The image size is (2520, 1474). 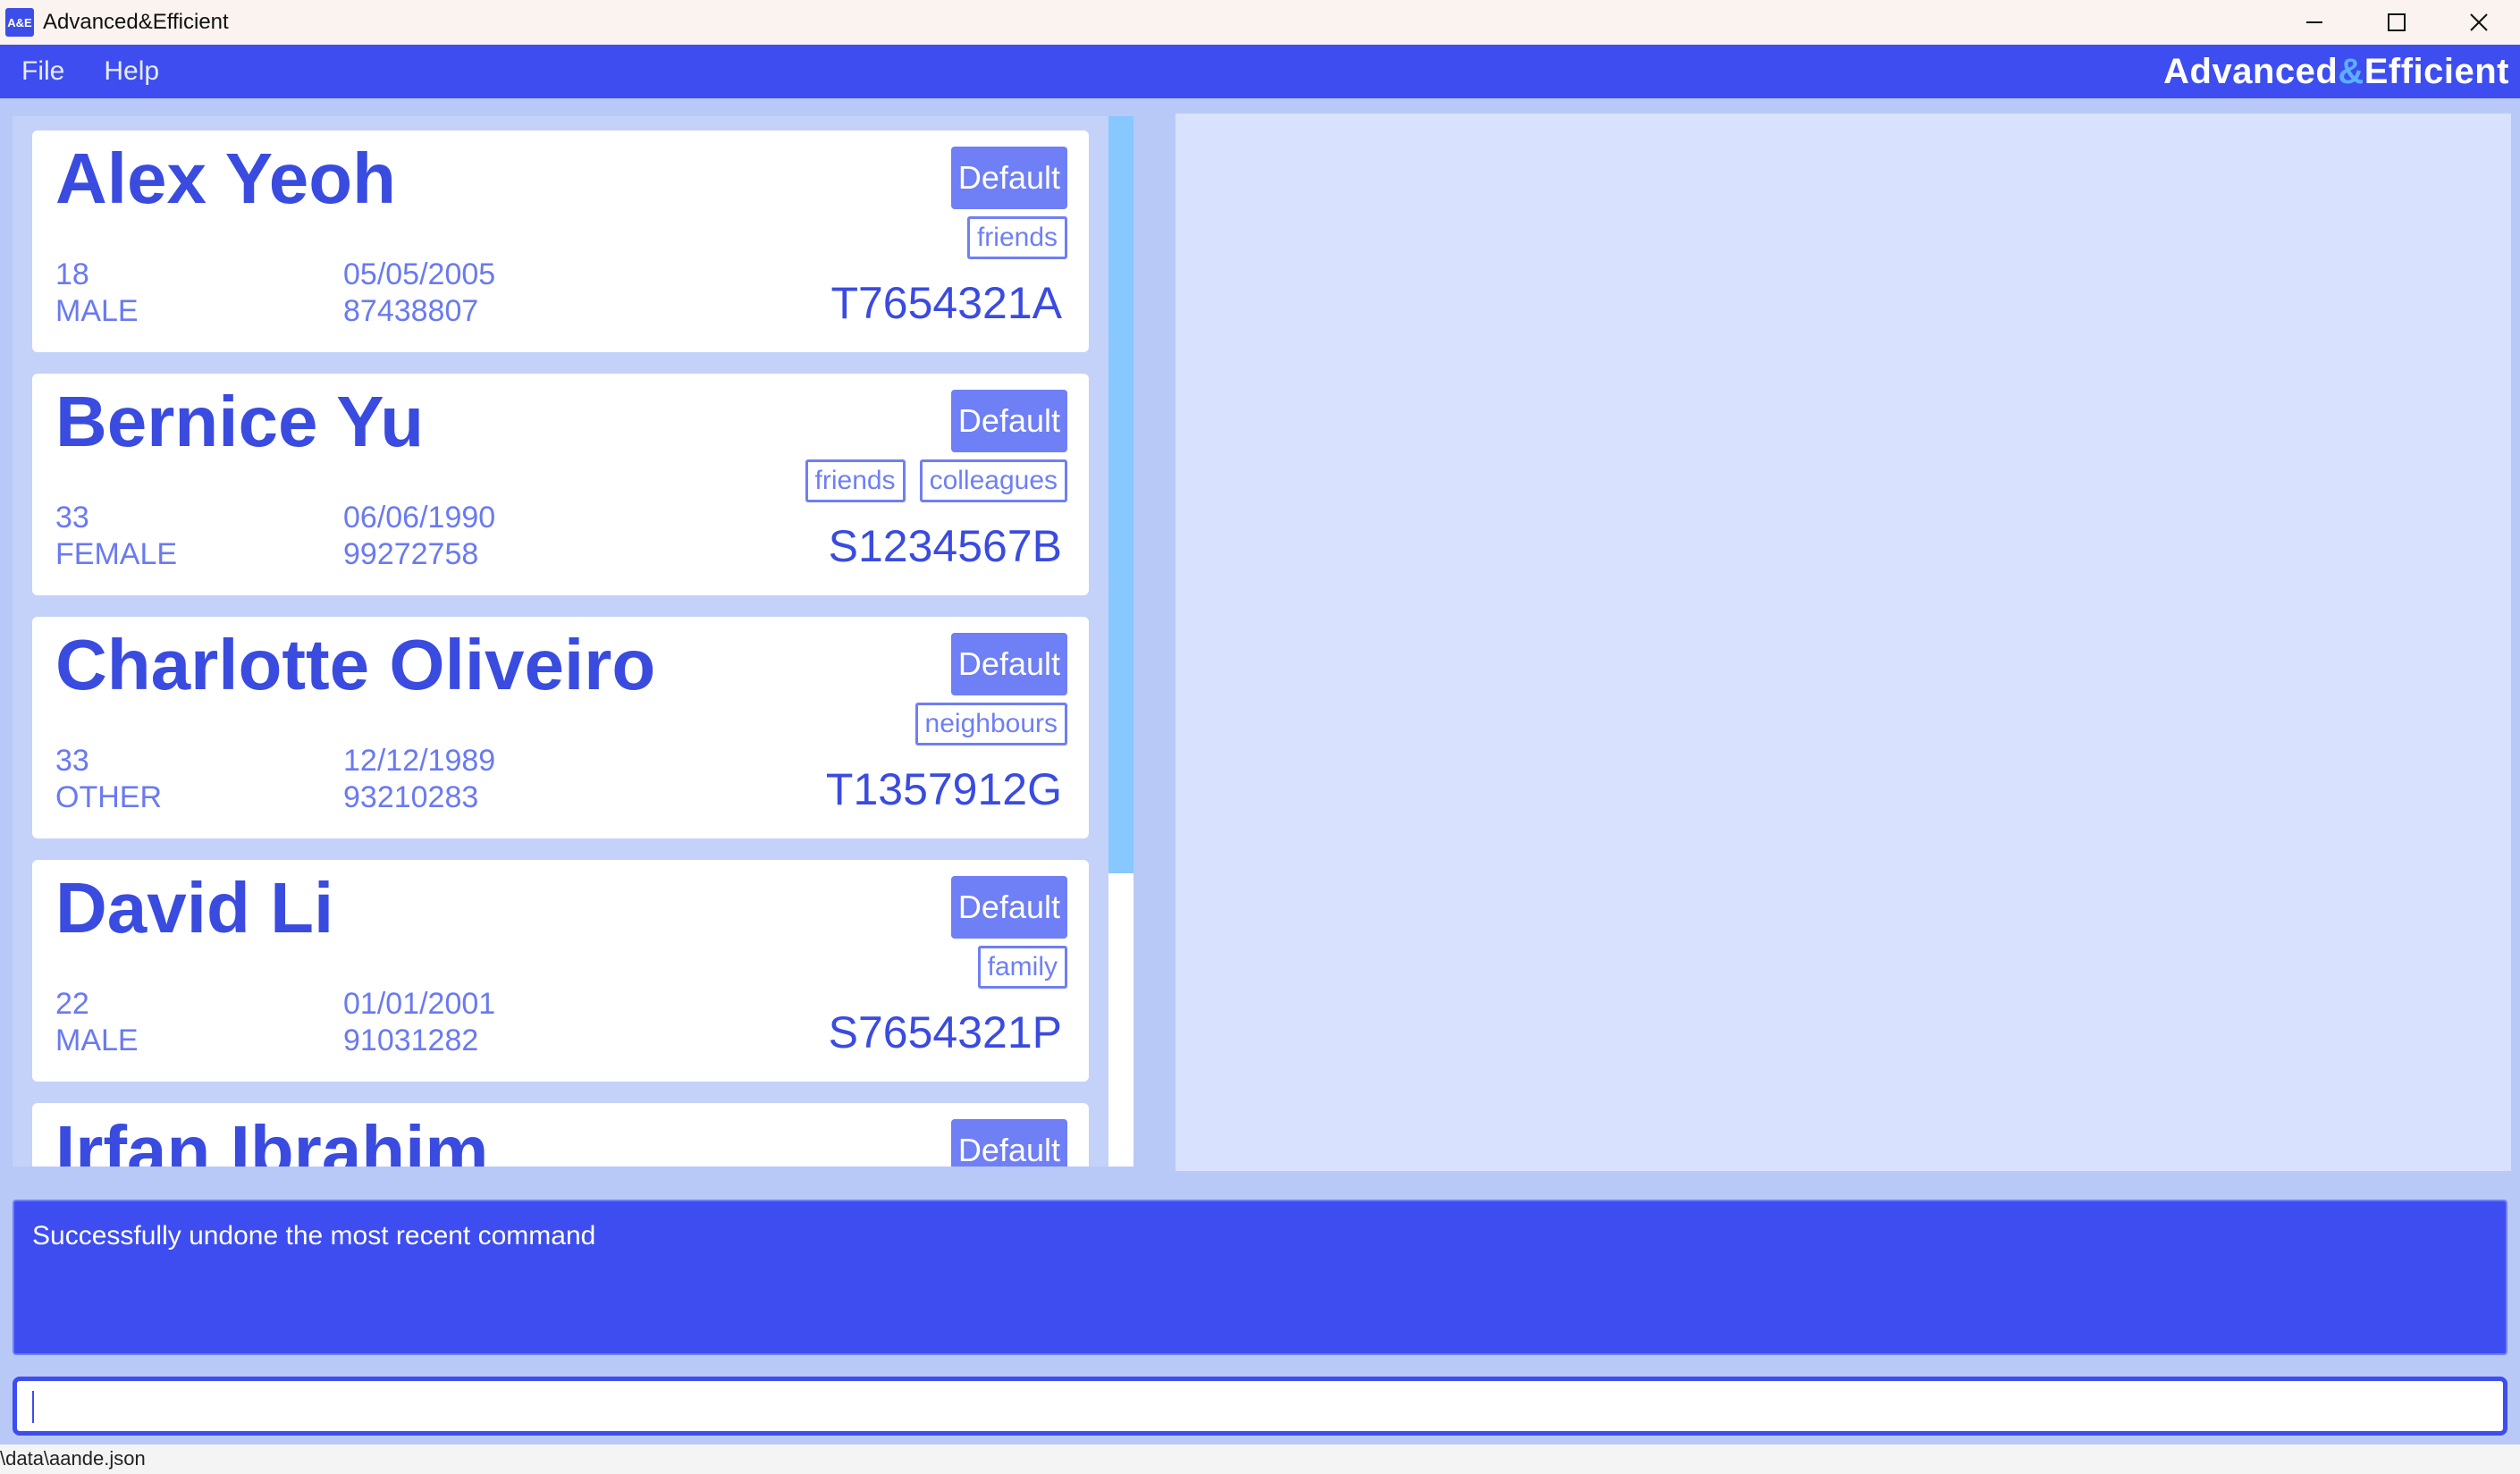 What do you see at coordinates (944, 789) in the screenshot?
I see `person-nric: T1357912G` at bounding box center [944, 789].